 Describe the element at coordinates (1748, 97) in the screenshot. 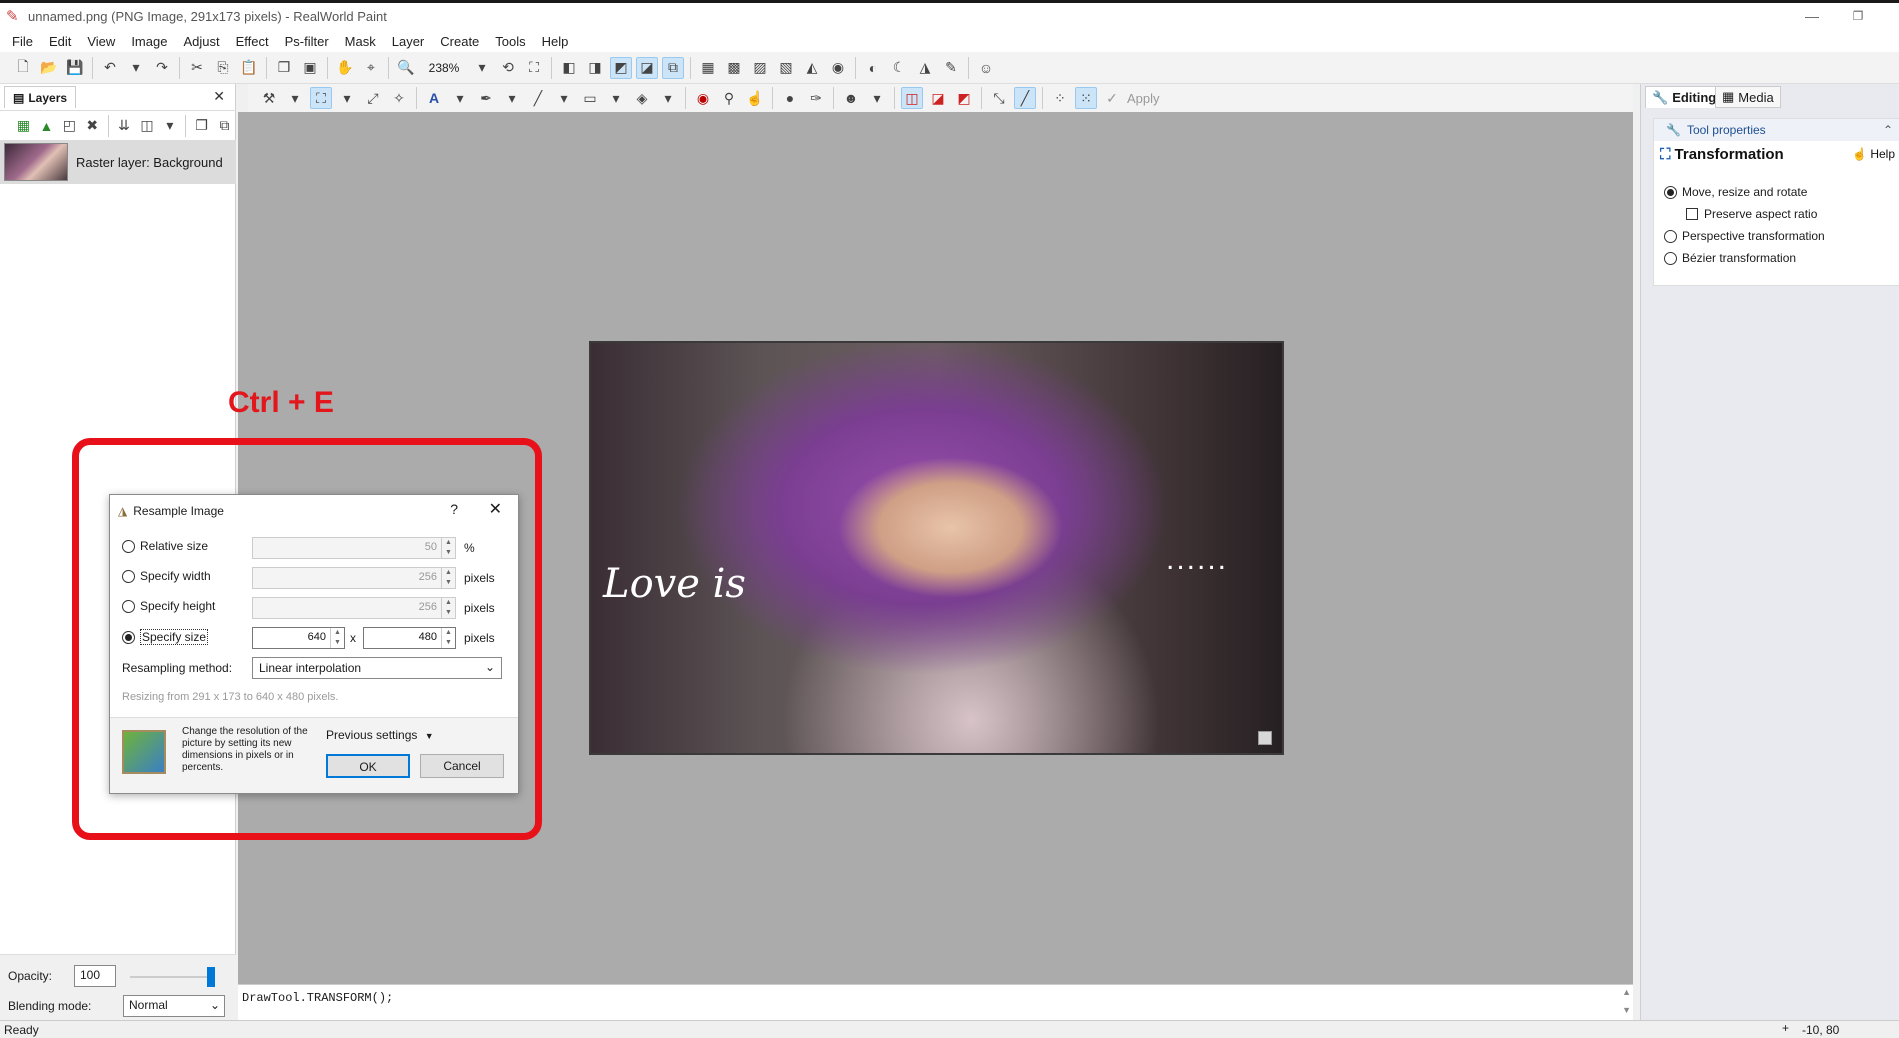

I see `tab-media: ▦ Media` at that location.